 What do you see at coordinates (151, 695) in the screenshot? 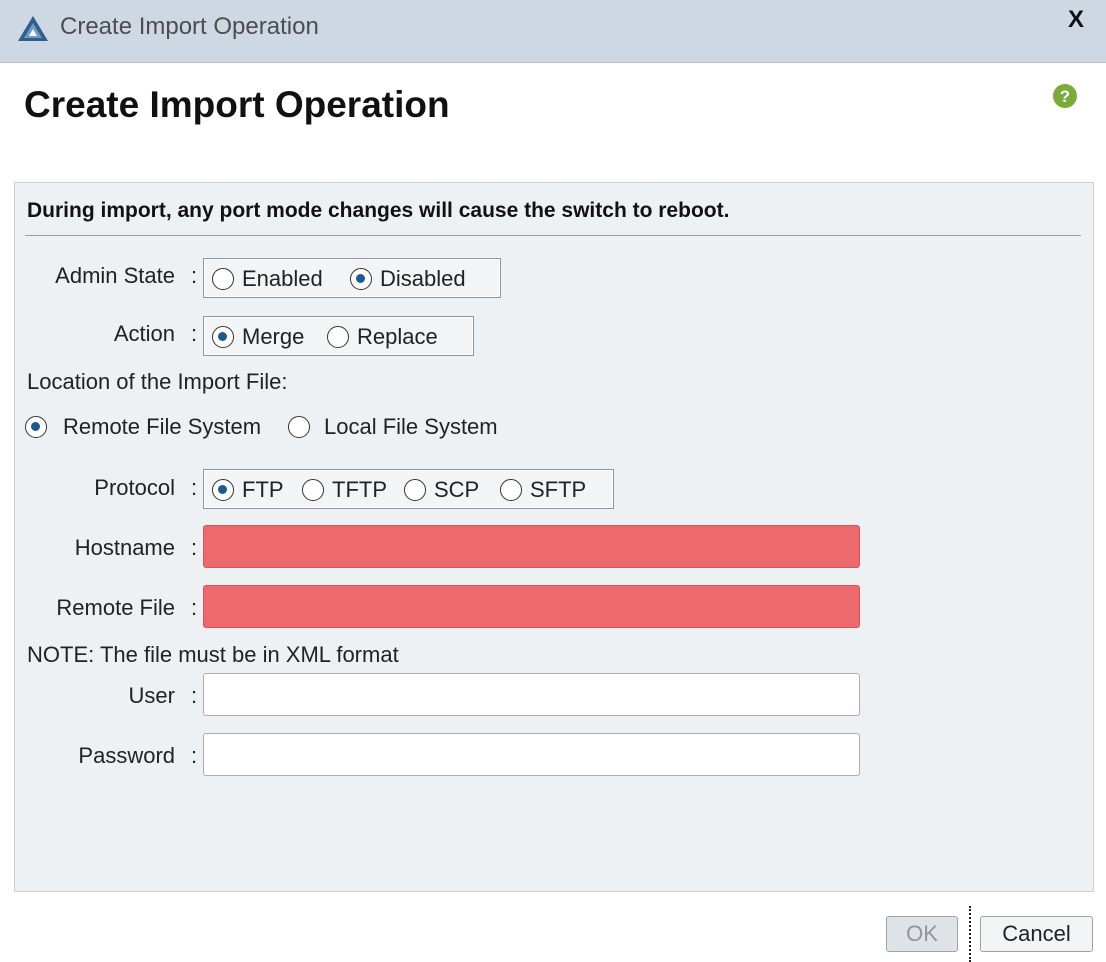
I see `user-label: User` at bounding box center [151, 695].